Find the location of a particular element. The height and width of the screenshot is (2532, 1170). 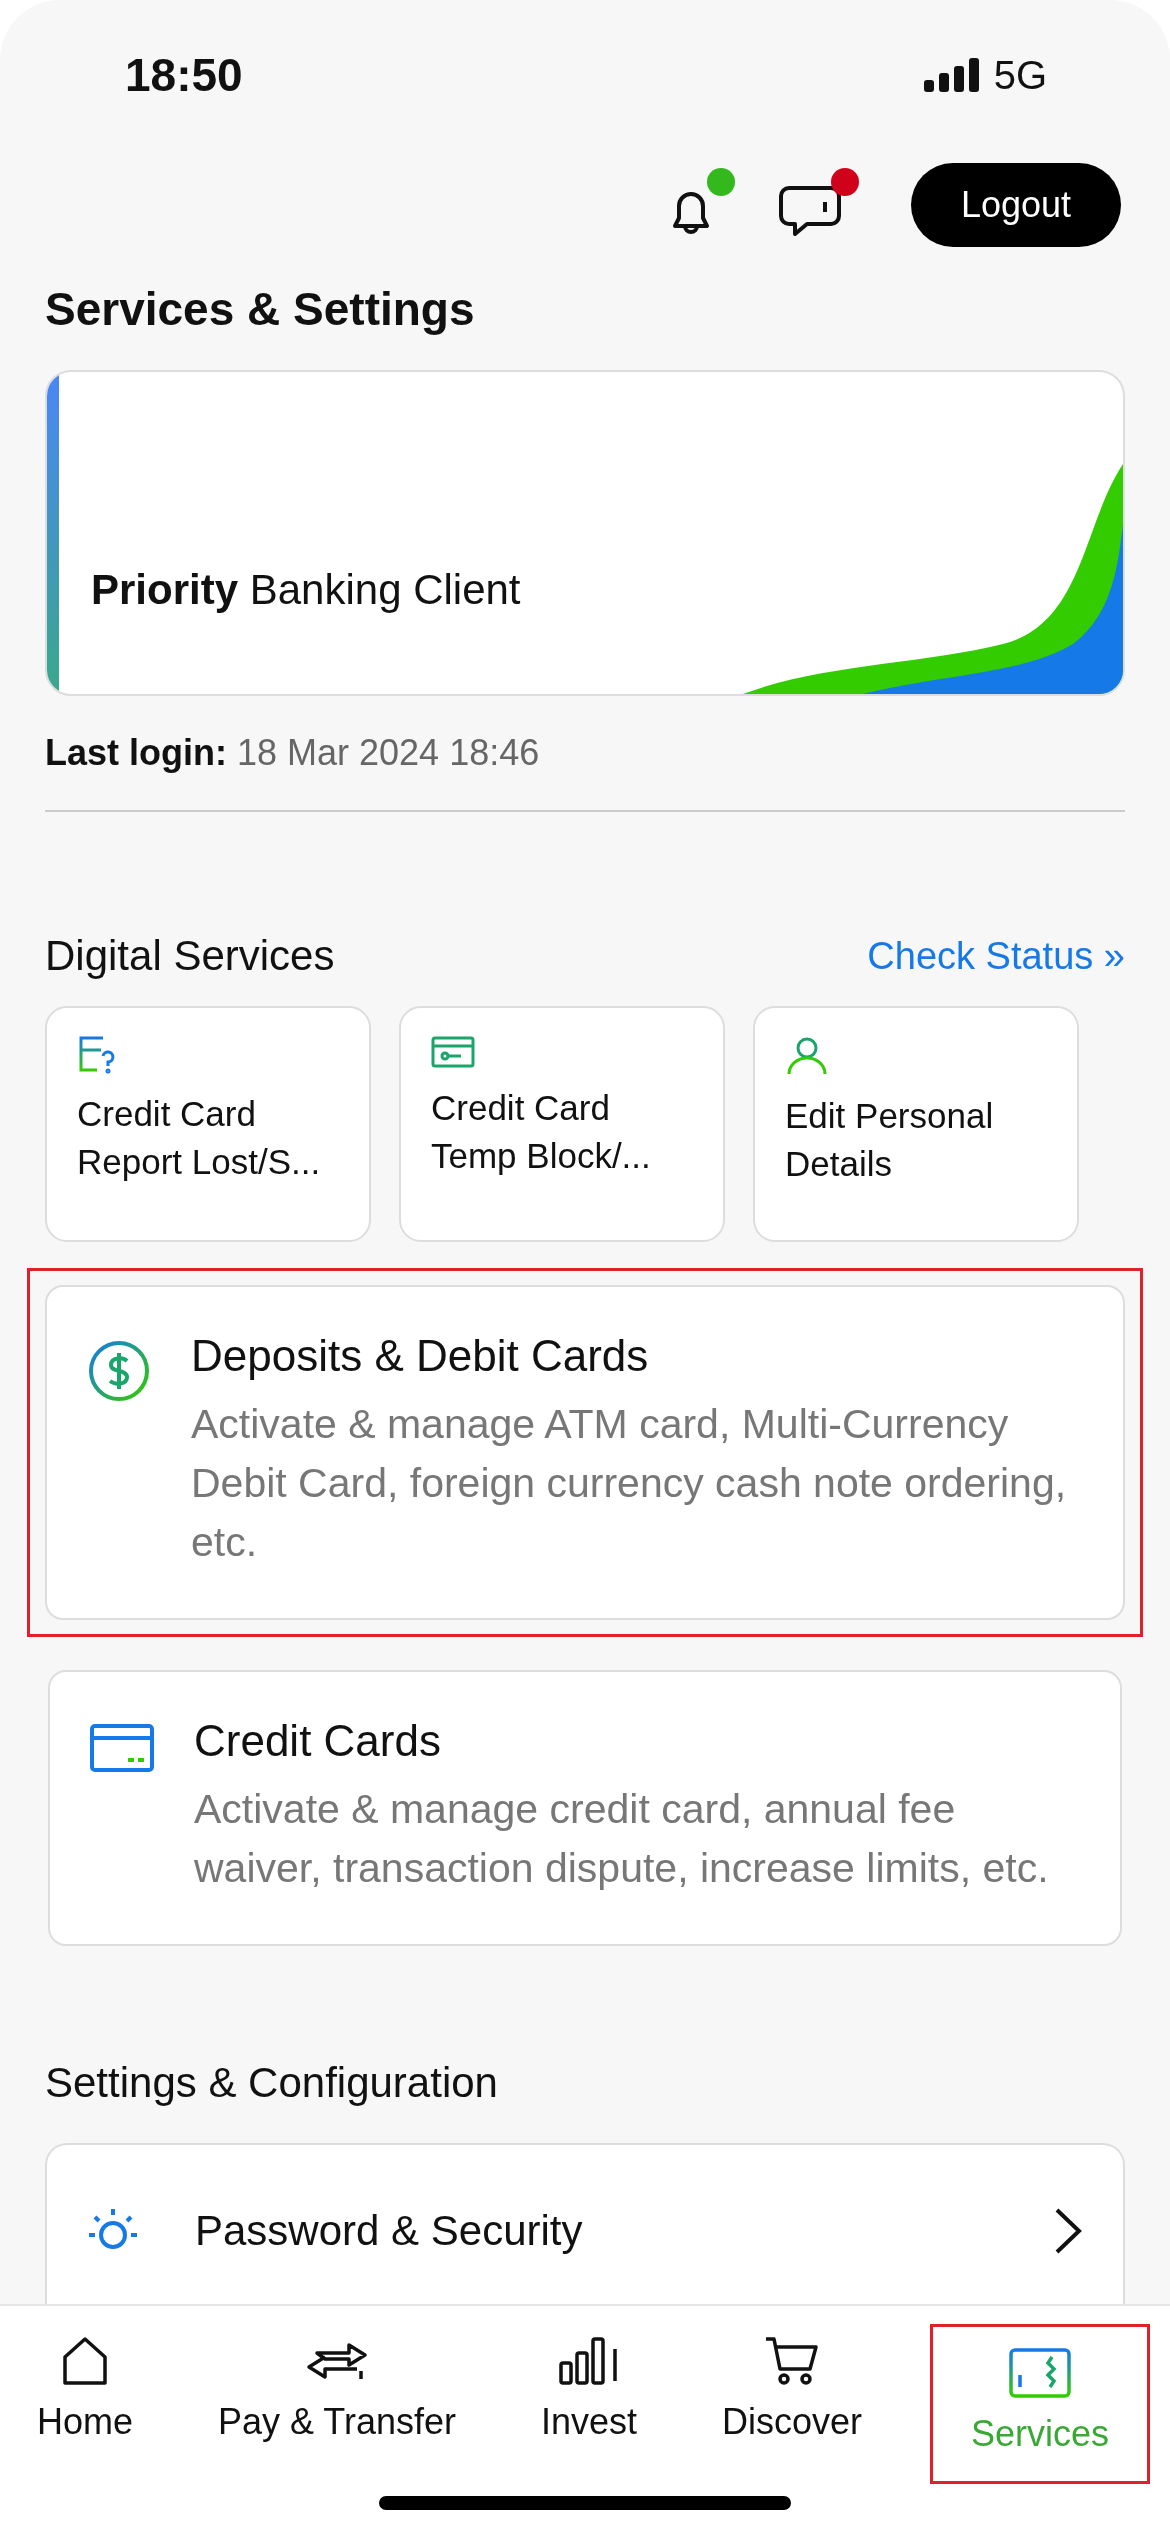

tab-item: Invest is located at coordinates (589, 2383).